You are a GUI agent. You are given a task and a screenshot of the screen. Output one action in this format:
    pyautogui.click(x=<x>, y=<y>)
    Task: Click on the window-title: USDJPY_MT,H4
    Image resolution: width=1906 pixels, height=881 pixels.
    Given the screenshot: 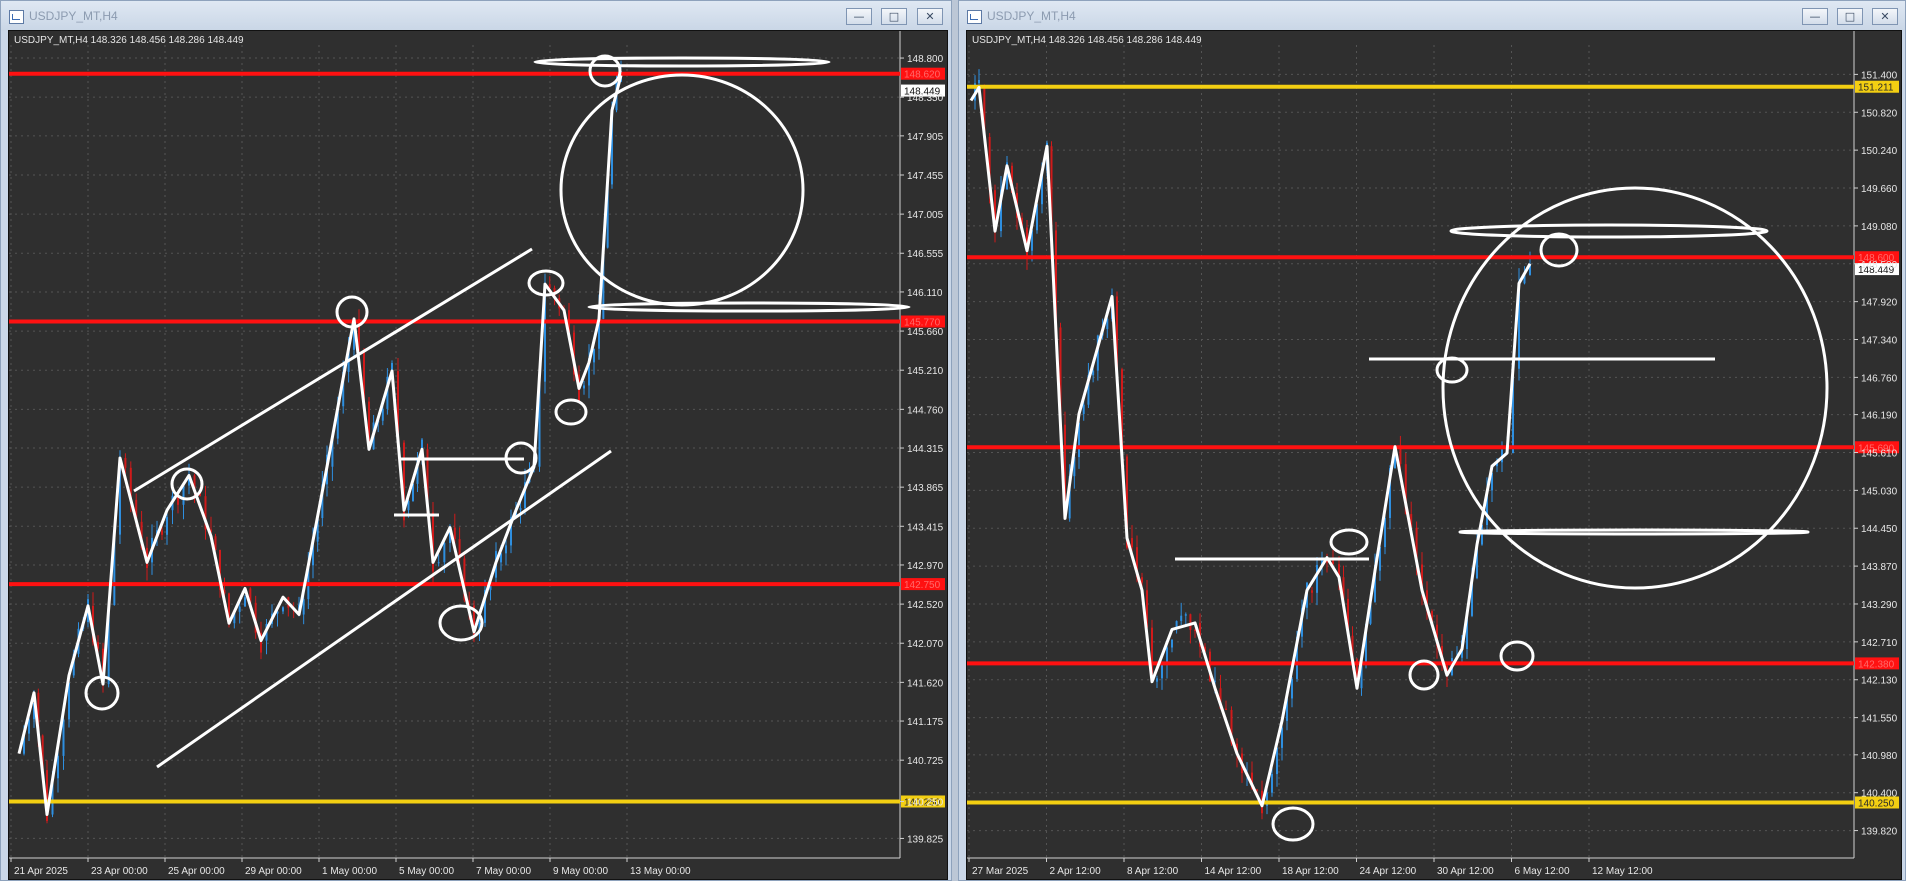 What is the action you would take?
    pyautogui.click(x=73, y=16)
    